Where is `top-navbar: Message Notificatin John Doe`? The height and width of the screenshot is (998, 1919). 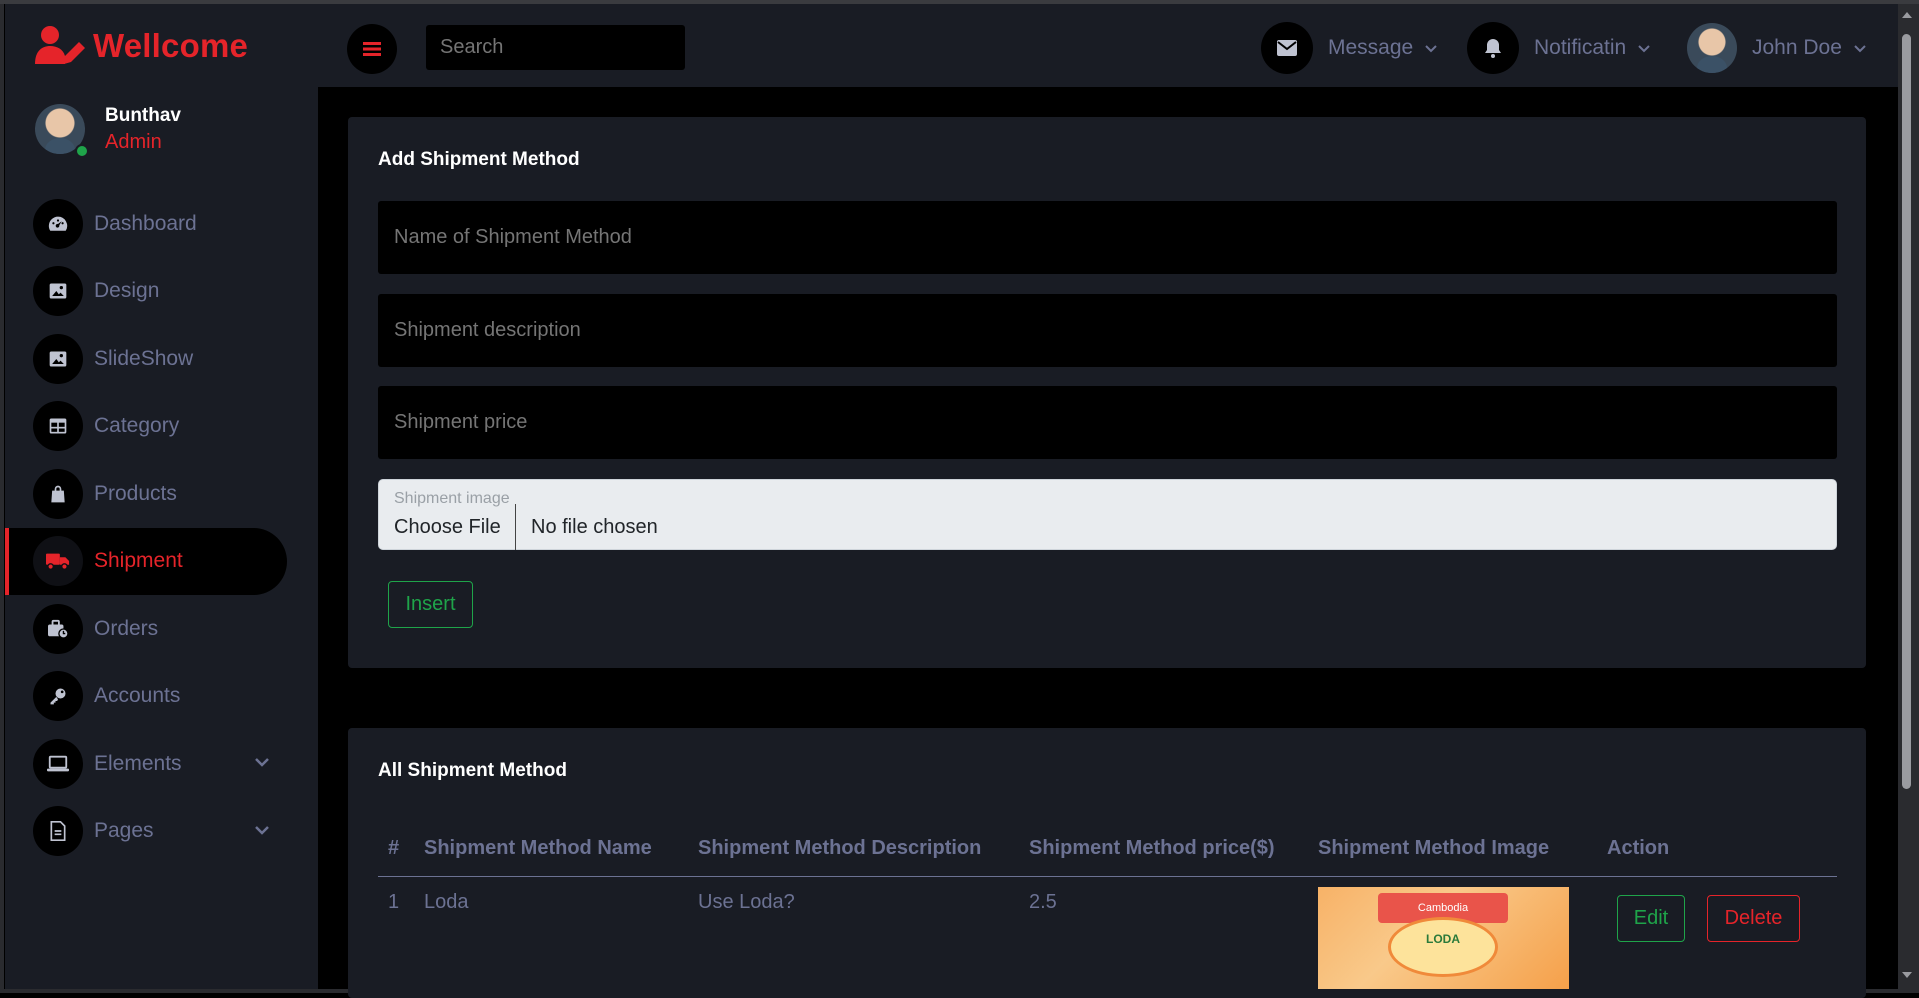 top-navbar: Message Notificatin John Doe is located at coordinates (1108, 45).